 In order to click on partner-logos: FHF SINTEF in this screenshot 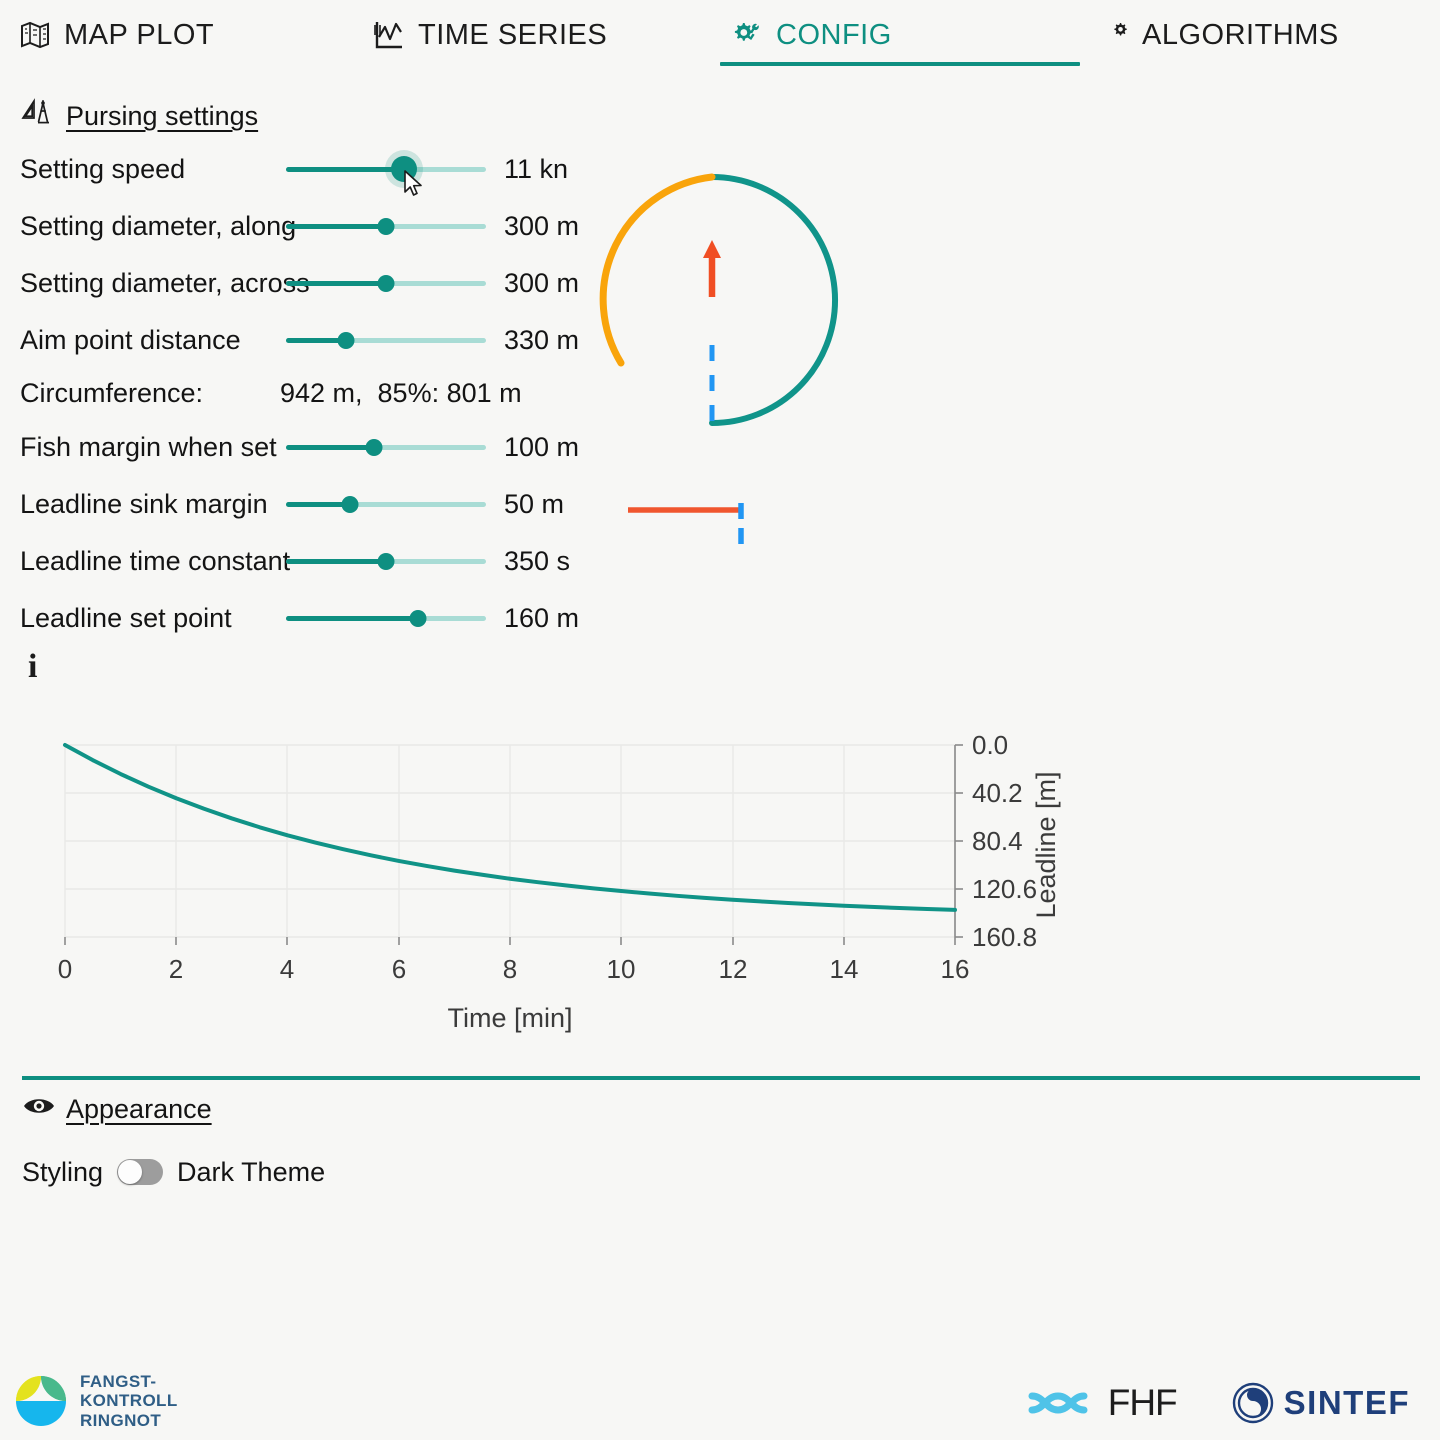, I will do `click(1217, 1403)`.